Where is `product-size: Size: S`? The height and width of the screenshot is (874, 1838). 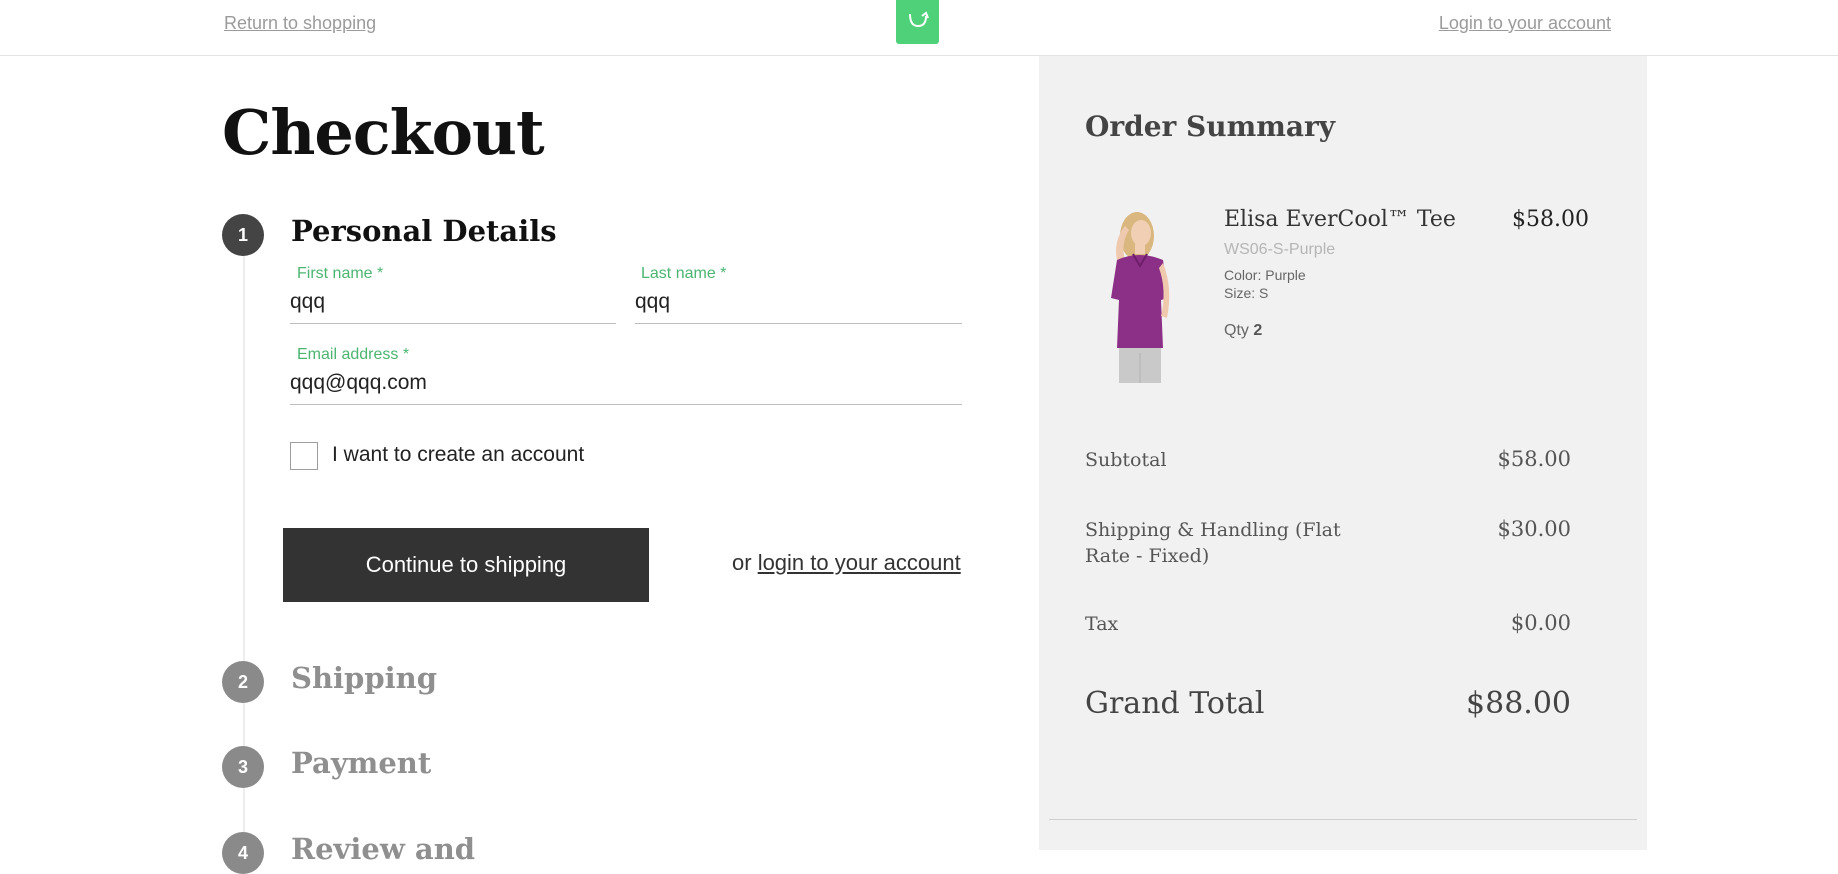 product-size: Size: S is located at coordinates (1246, 293).